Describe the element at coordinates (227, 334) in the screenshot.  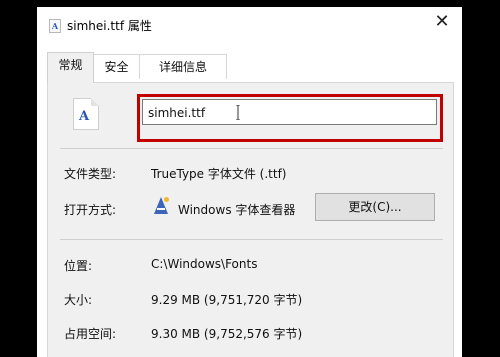
I see `disk-size-value: 9.30 MB (9,752,576 字节)` at that location.